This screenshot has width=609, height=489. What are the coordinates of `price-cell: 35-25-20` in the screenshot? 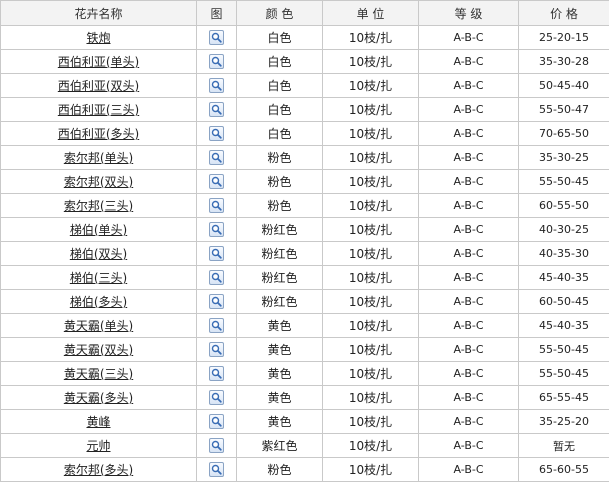 It's located at (563, 421).